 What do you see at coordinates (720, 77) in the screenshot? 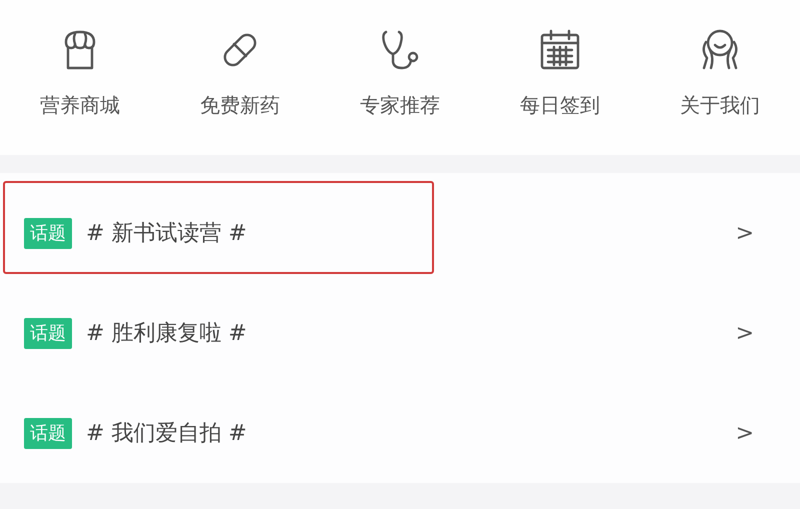
I see `menu-item: 关于我们` at bounding box center [720, 77].